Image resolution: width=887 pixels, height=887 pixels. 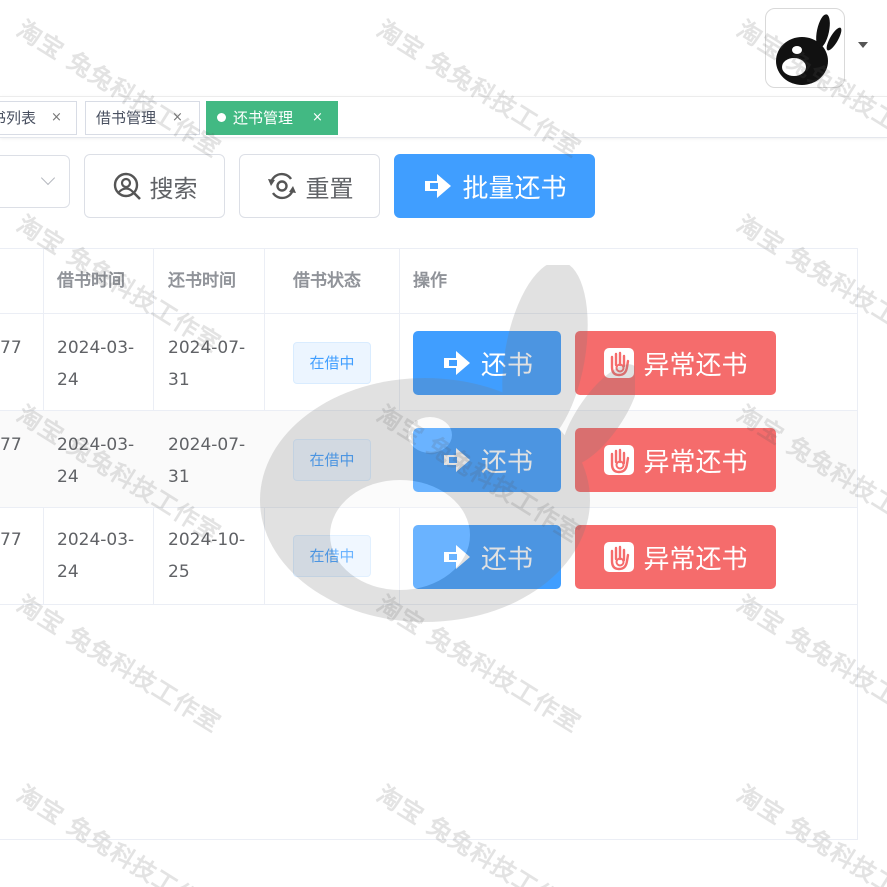 What do you see at coordinates (48, 178) in the screenshot?
I see `chevron-down-icon` at bounding box center [48, 178].